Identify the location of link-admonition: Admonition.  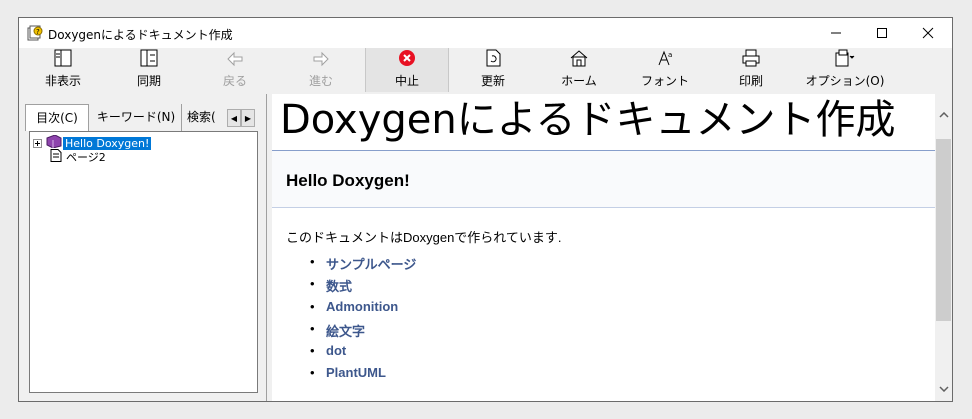
(363, 310).